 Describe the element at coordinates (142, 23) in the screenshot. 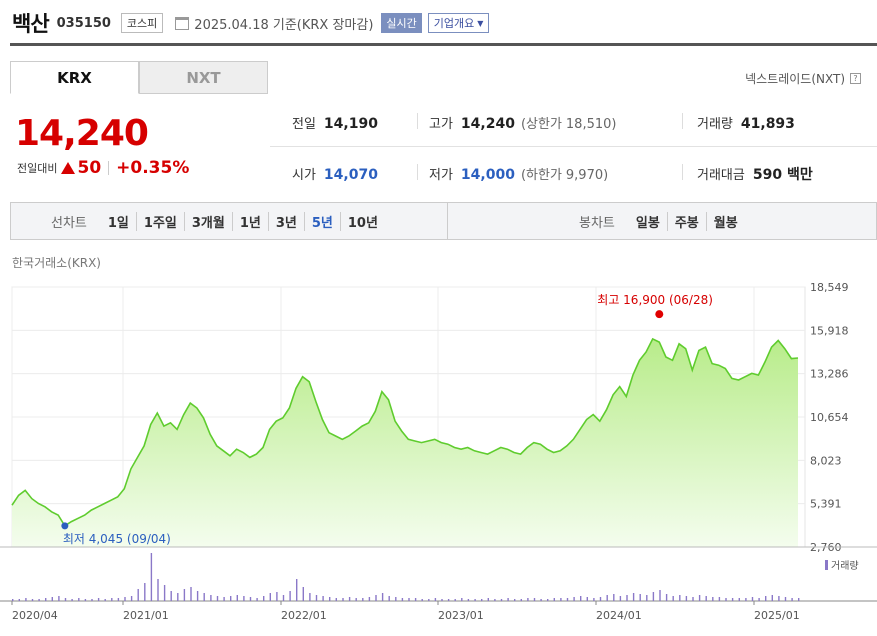

I see `market-badge: 코스피` at that location.